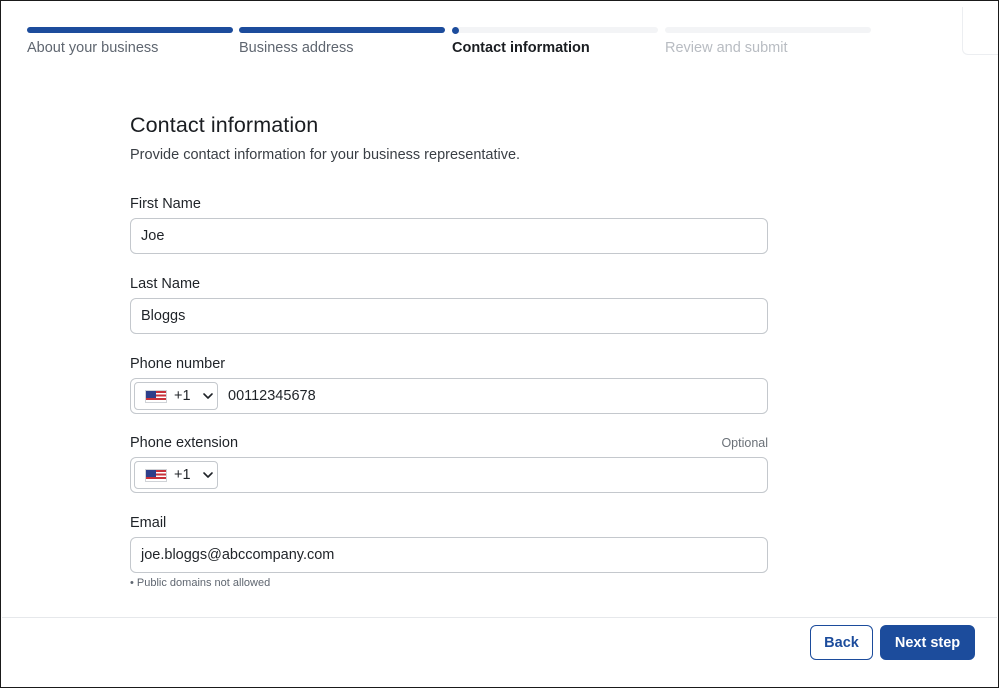  What do you see at coordinates (148, 523) in the screenshot?
I see `email-label: Email` at bounding box center [148, 523].